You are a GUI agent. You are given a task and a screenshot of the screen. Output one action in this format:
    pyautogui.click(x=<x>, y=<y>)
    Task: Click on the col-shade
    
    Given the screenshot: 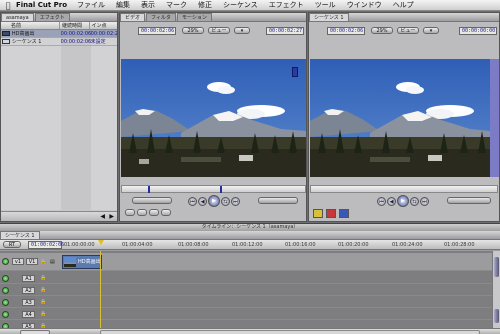 What is the action you would take?
    pyautogui.click(x=76, y=120)
    